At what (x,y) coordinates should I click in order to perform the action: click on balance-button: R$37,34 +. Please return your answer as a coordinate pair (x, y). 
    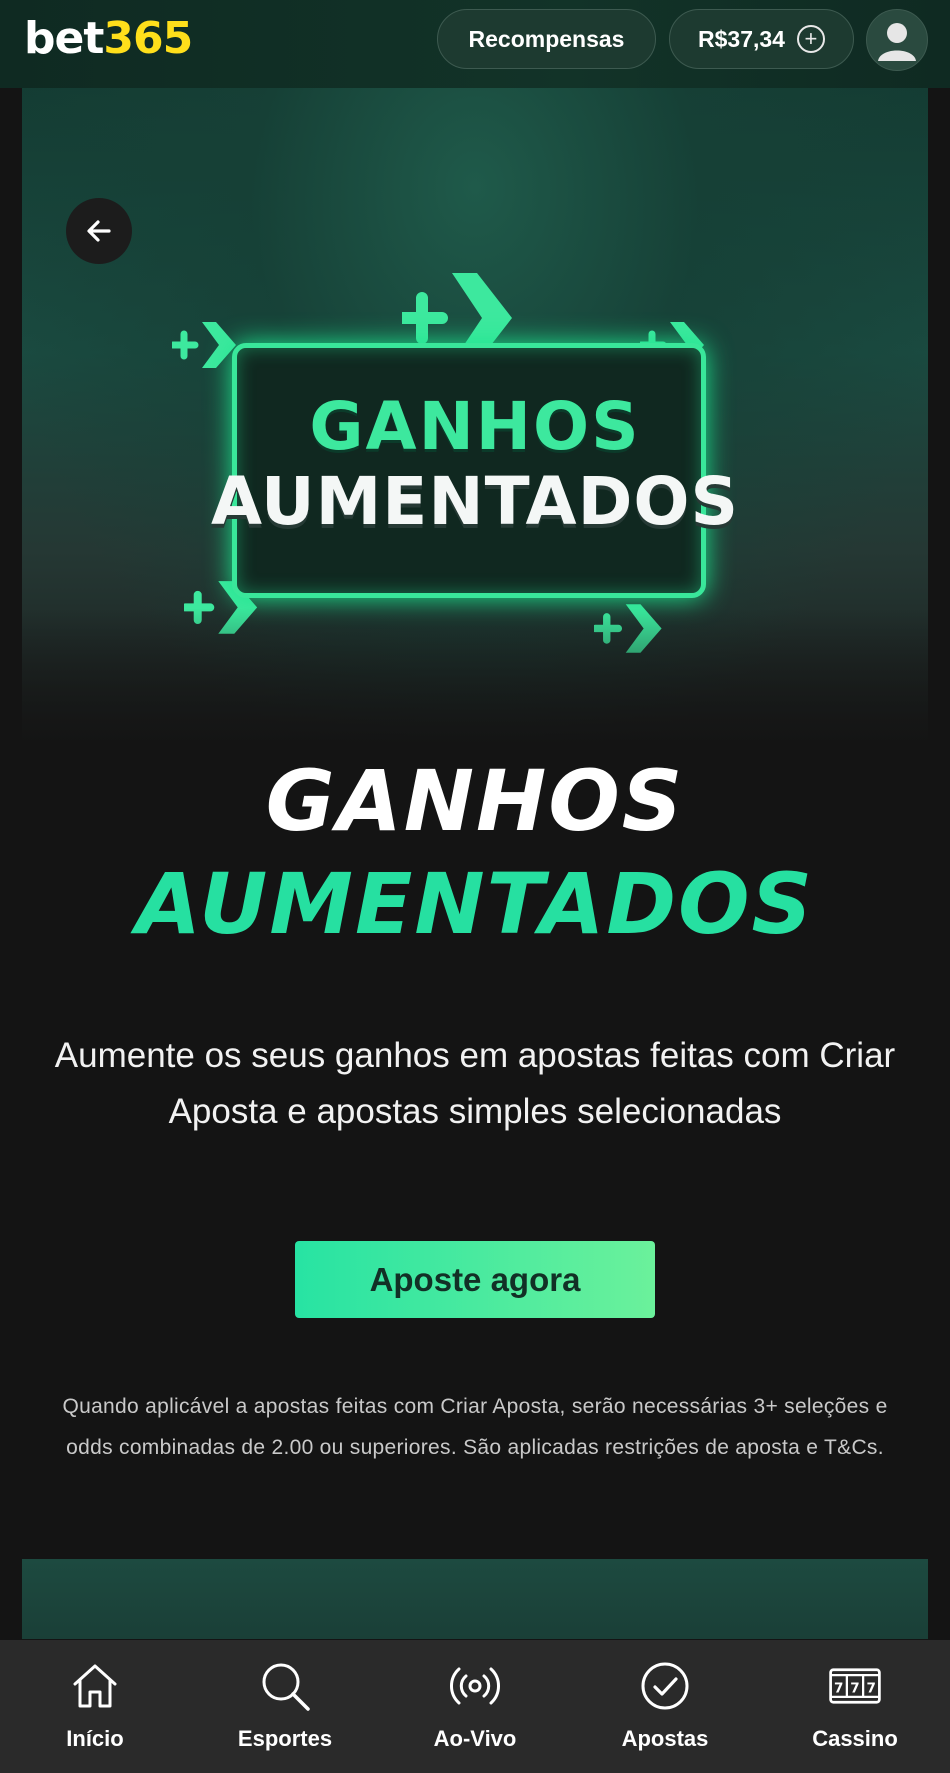
    Looking at the image, I should click on (761, 39).